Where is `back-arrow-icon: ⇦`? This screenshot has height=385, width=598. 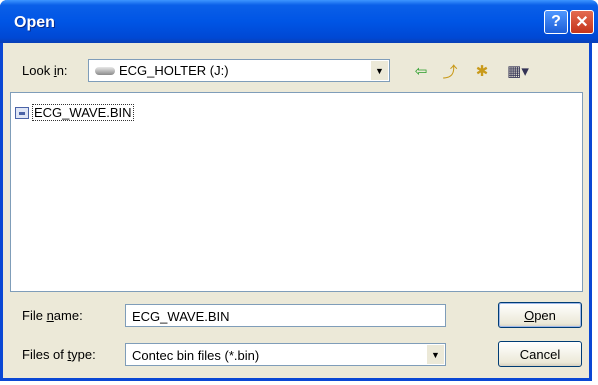
back-arrow-icon: ⇦ is located at coordinates (421, 71).